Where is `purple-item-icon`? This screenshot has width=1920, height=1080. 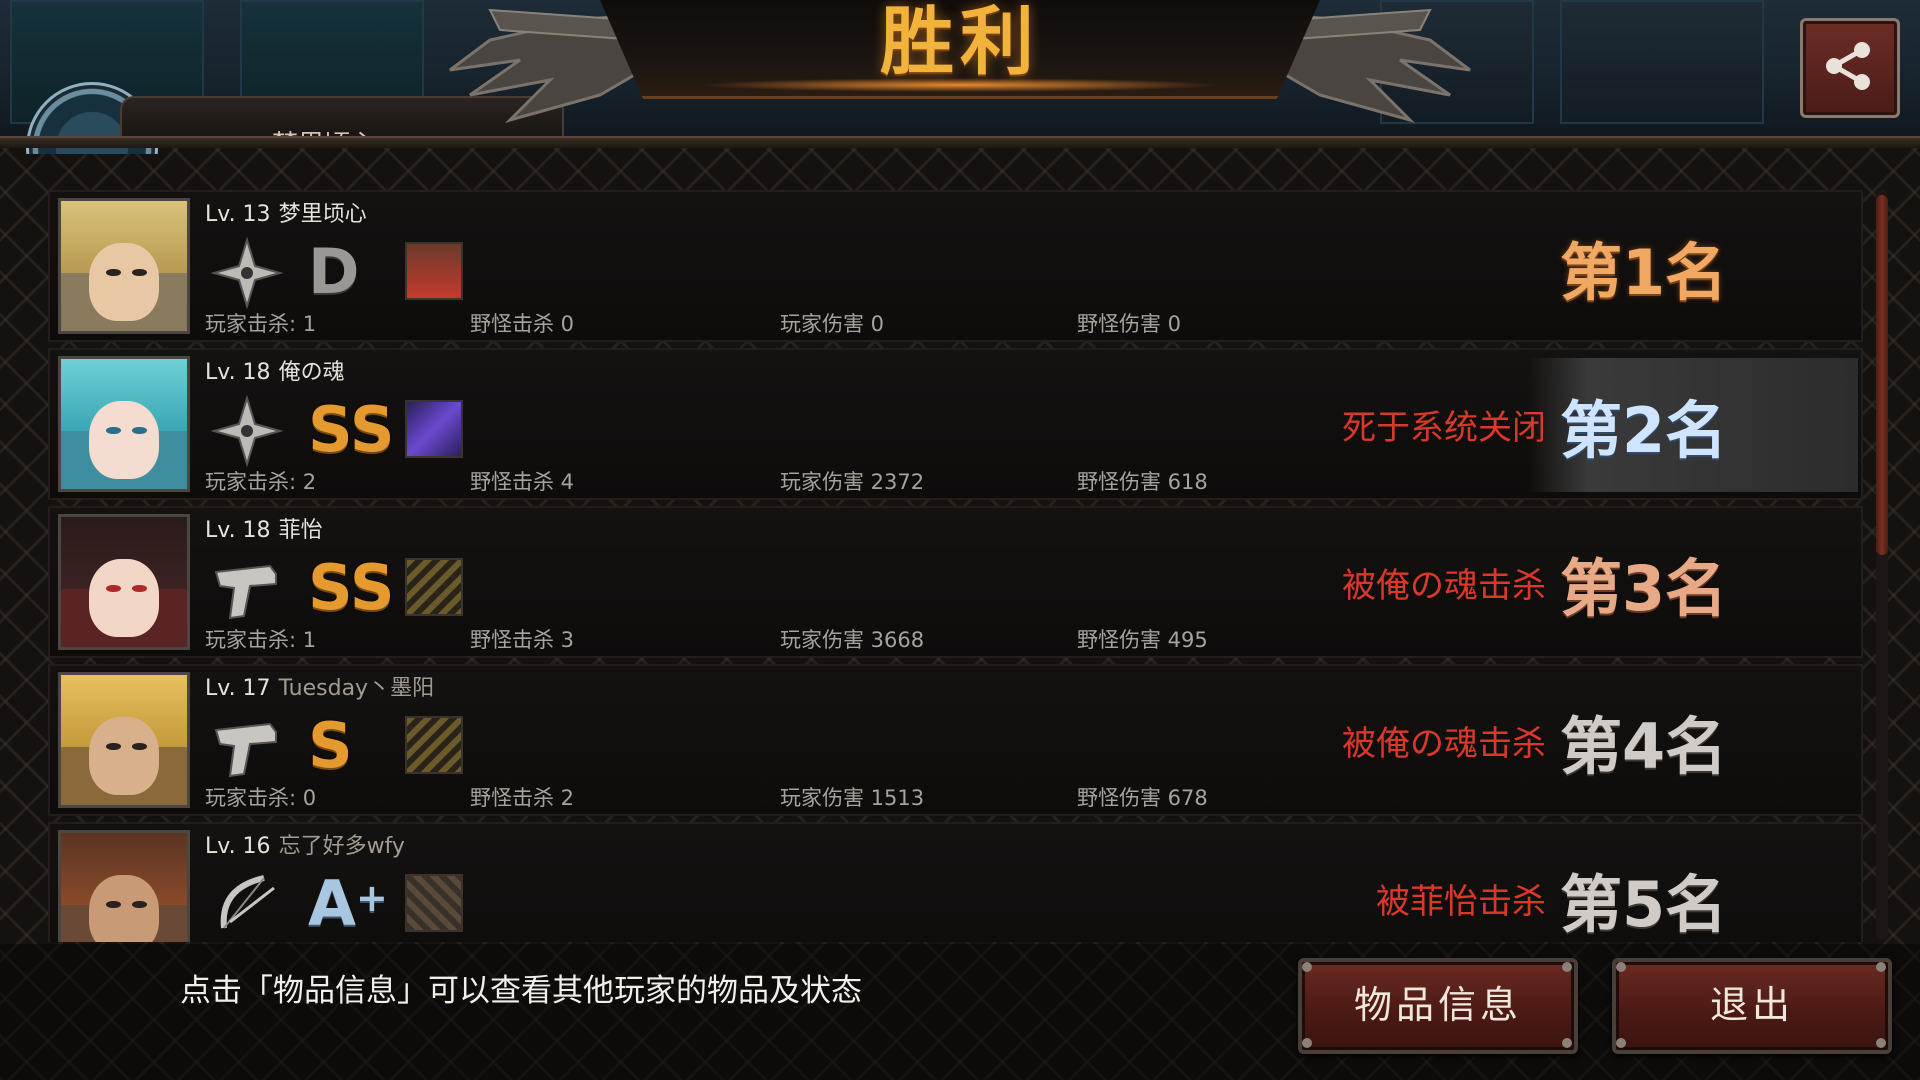 purple-item-icon is located at coordinates (434, 429).